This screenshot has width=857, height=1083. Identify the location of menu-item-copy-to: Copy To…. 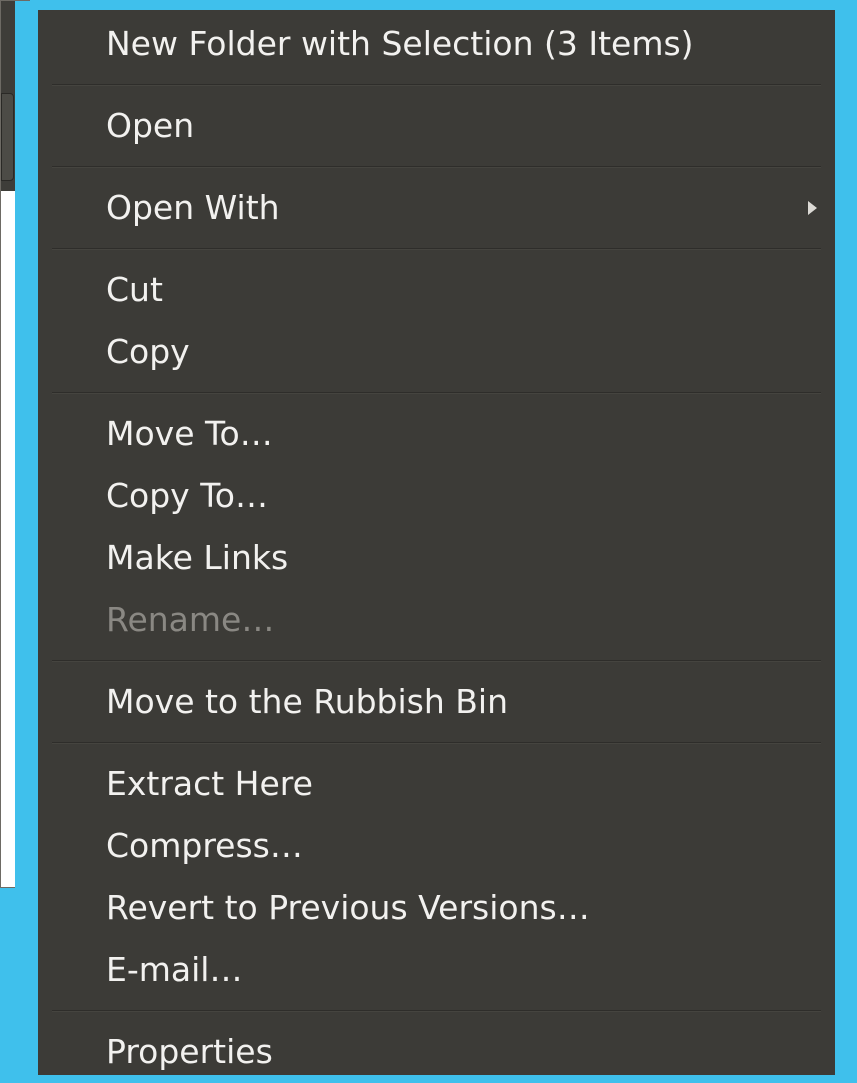
(436, 496).